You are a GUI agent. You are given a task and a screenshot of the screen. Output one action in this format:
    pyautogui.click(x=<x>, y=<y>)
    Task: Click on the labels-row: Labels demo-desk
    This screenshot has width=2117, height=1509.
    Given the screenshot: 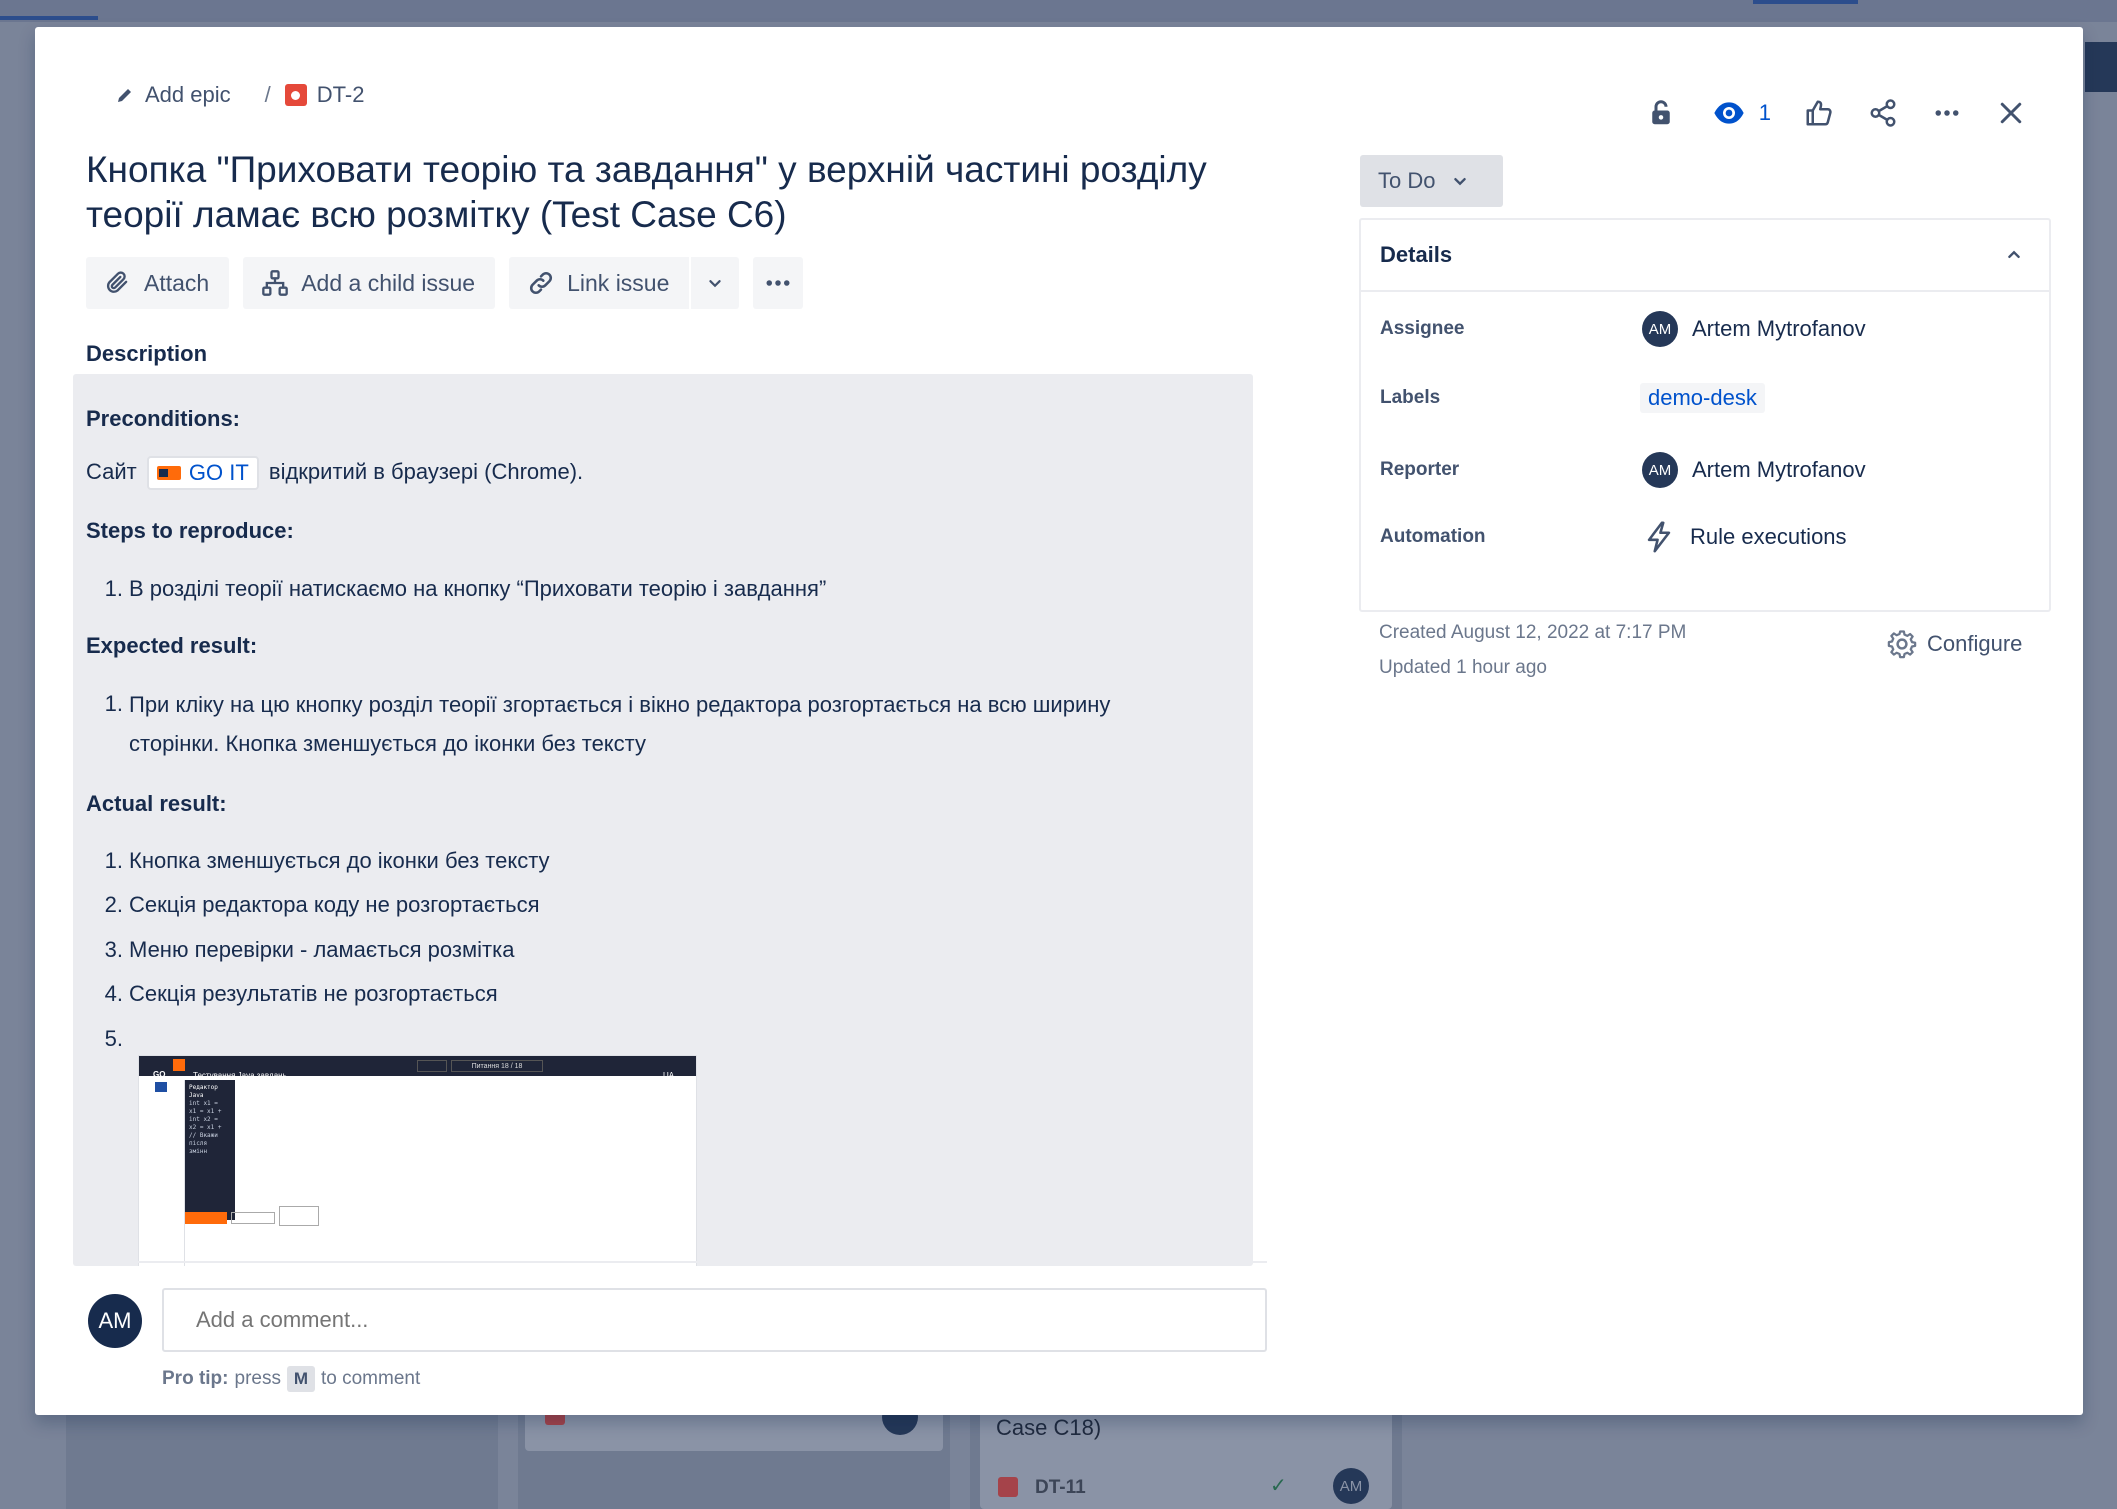 What is the action you would take?
    pyautogui.click(x=1572, y=398)
    